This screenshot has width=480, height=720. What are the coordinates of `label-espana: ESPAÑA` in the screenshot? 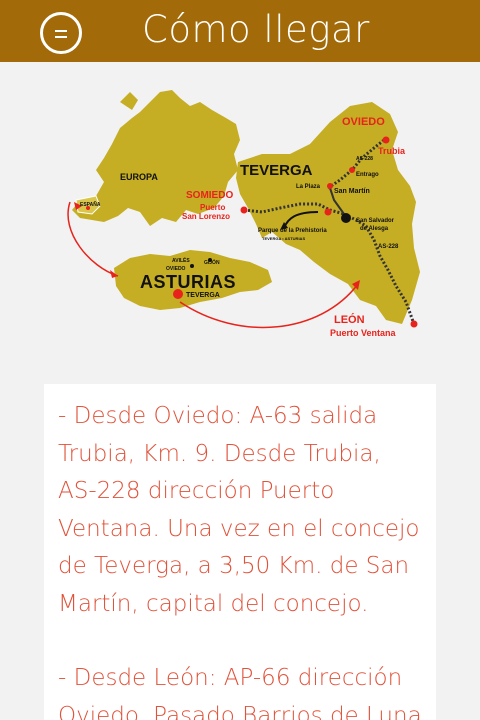 It's located at (90, 205).